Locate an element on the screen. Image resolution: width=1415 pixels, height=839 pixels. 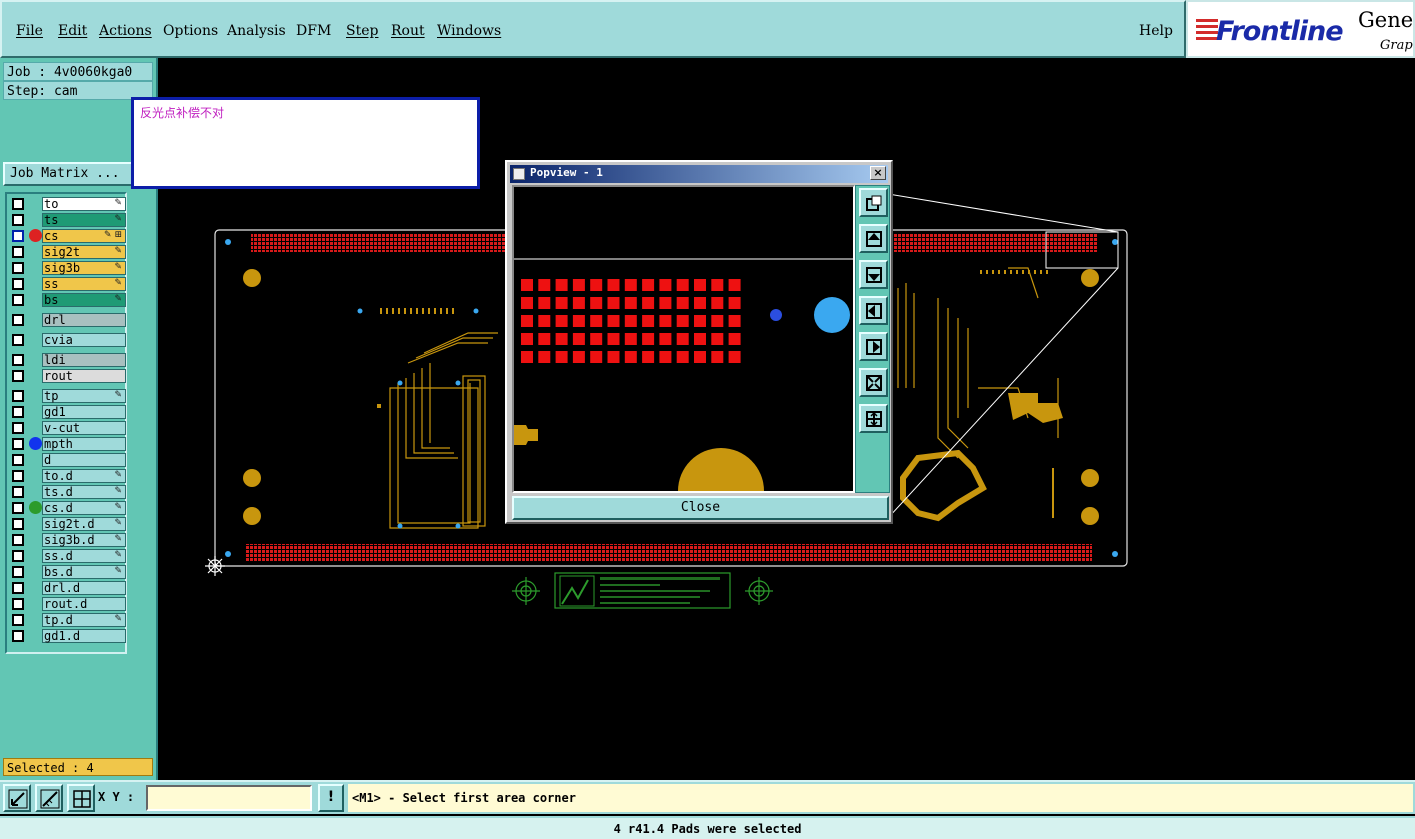
grid-button is located at coordinates (81, 798).